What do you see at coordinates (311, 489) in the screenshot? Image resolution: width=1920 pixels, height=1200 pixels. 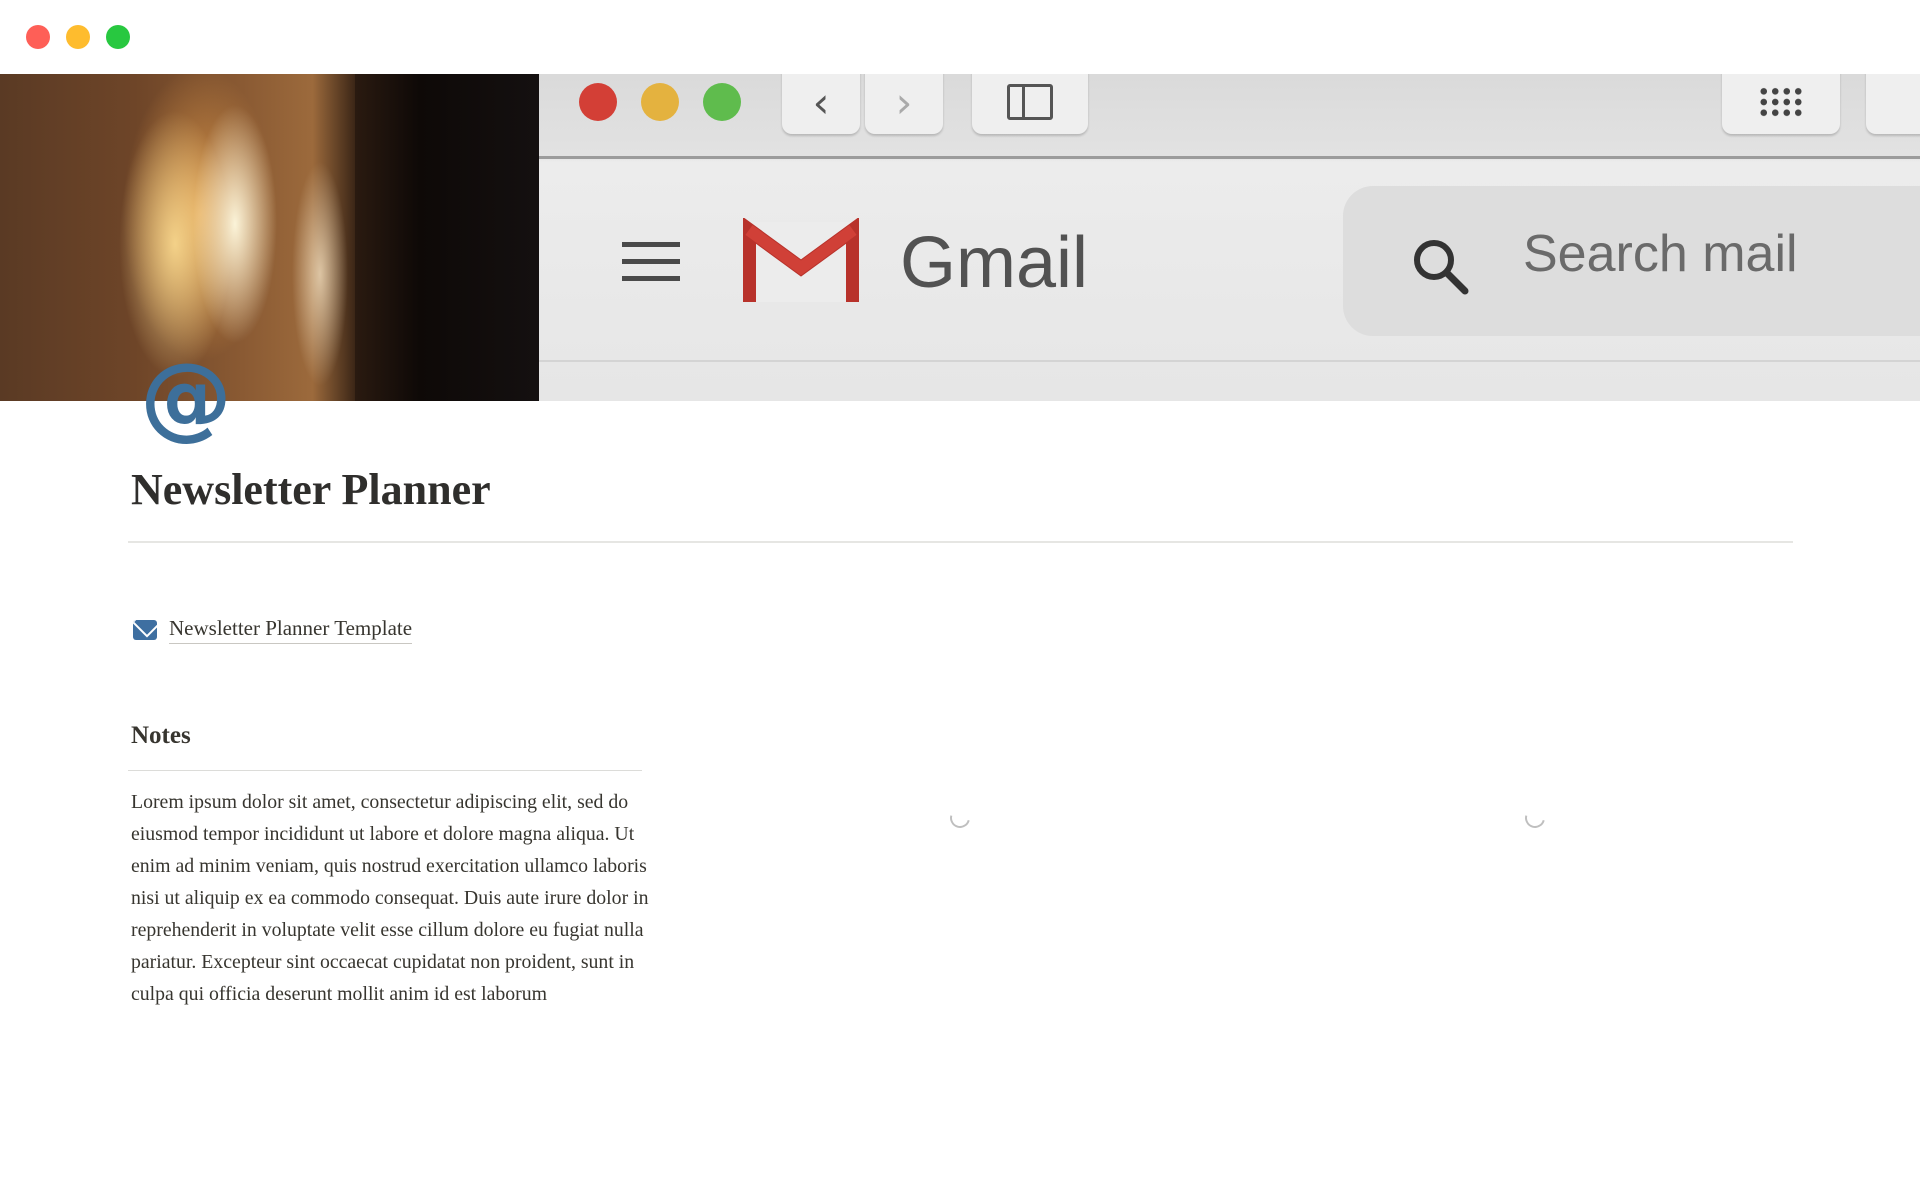 I see `page-title: Newsletter Planner` at bounding box center [311, 489].